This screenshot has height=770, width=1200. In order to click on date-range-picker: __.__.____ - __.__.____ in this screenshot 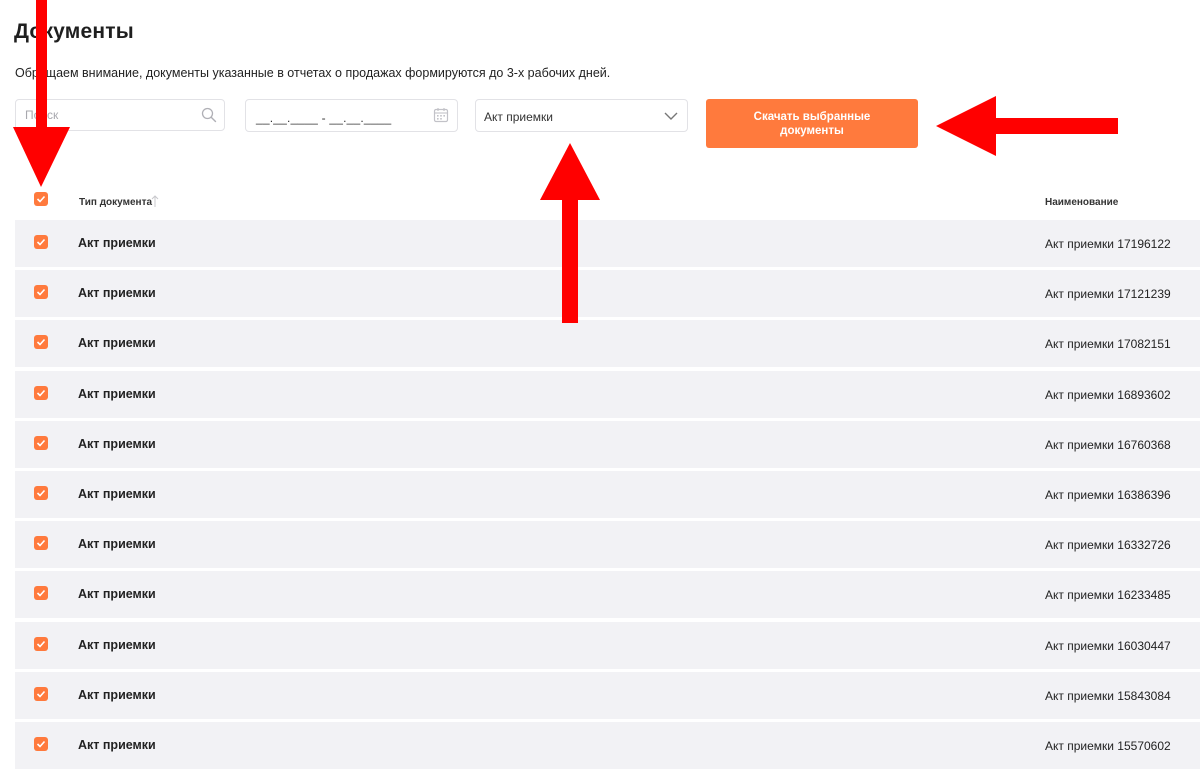, I will do `click(351, 115)`.